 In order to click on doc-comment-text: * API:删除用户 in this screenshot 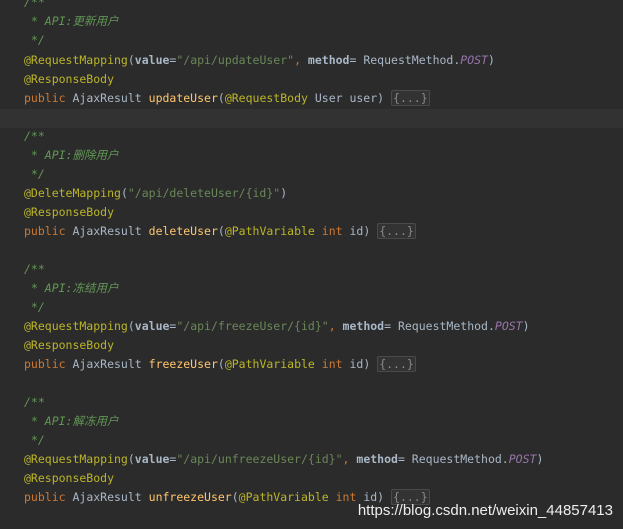, I will do `click(71, 155)`.